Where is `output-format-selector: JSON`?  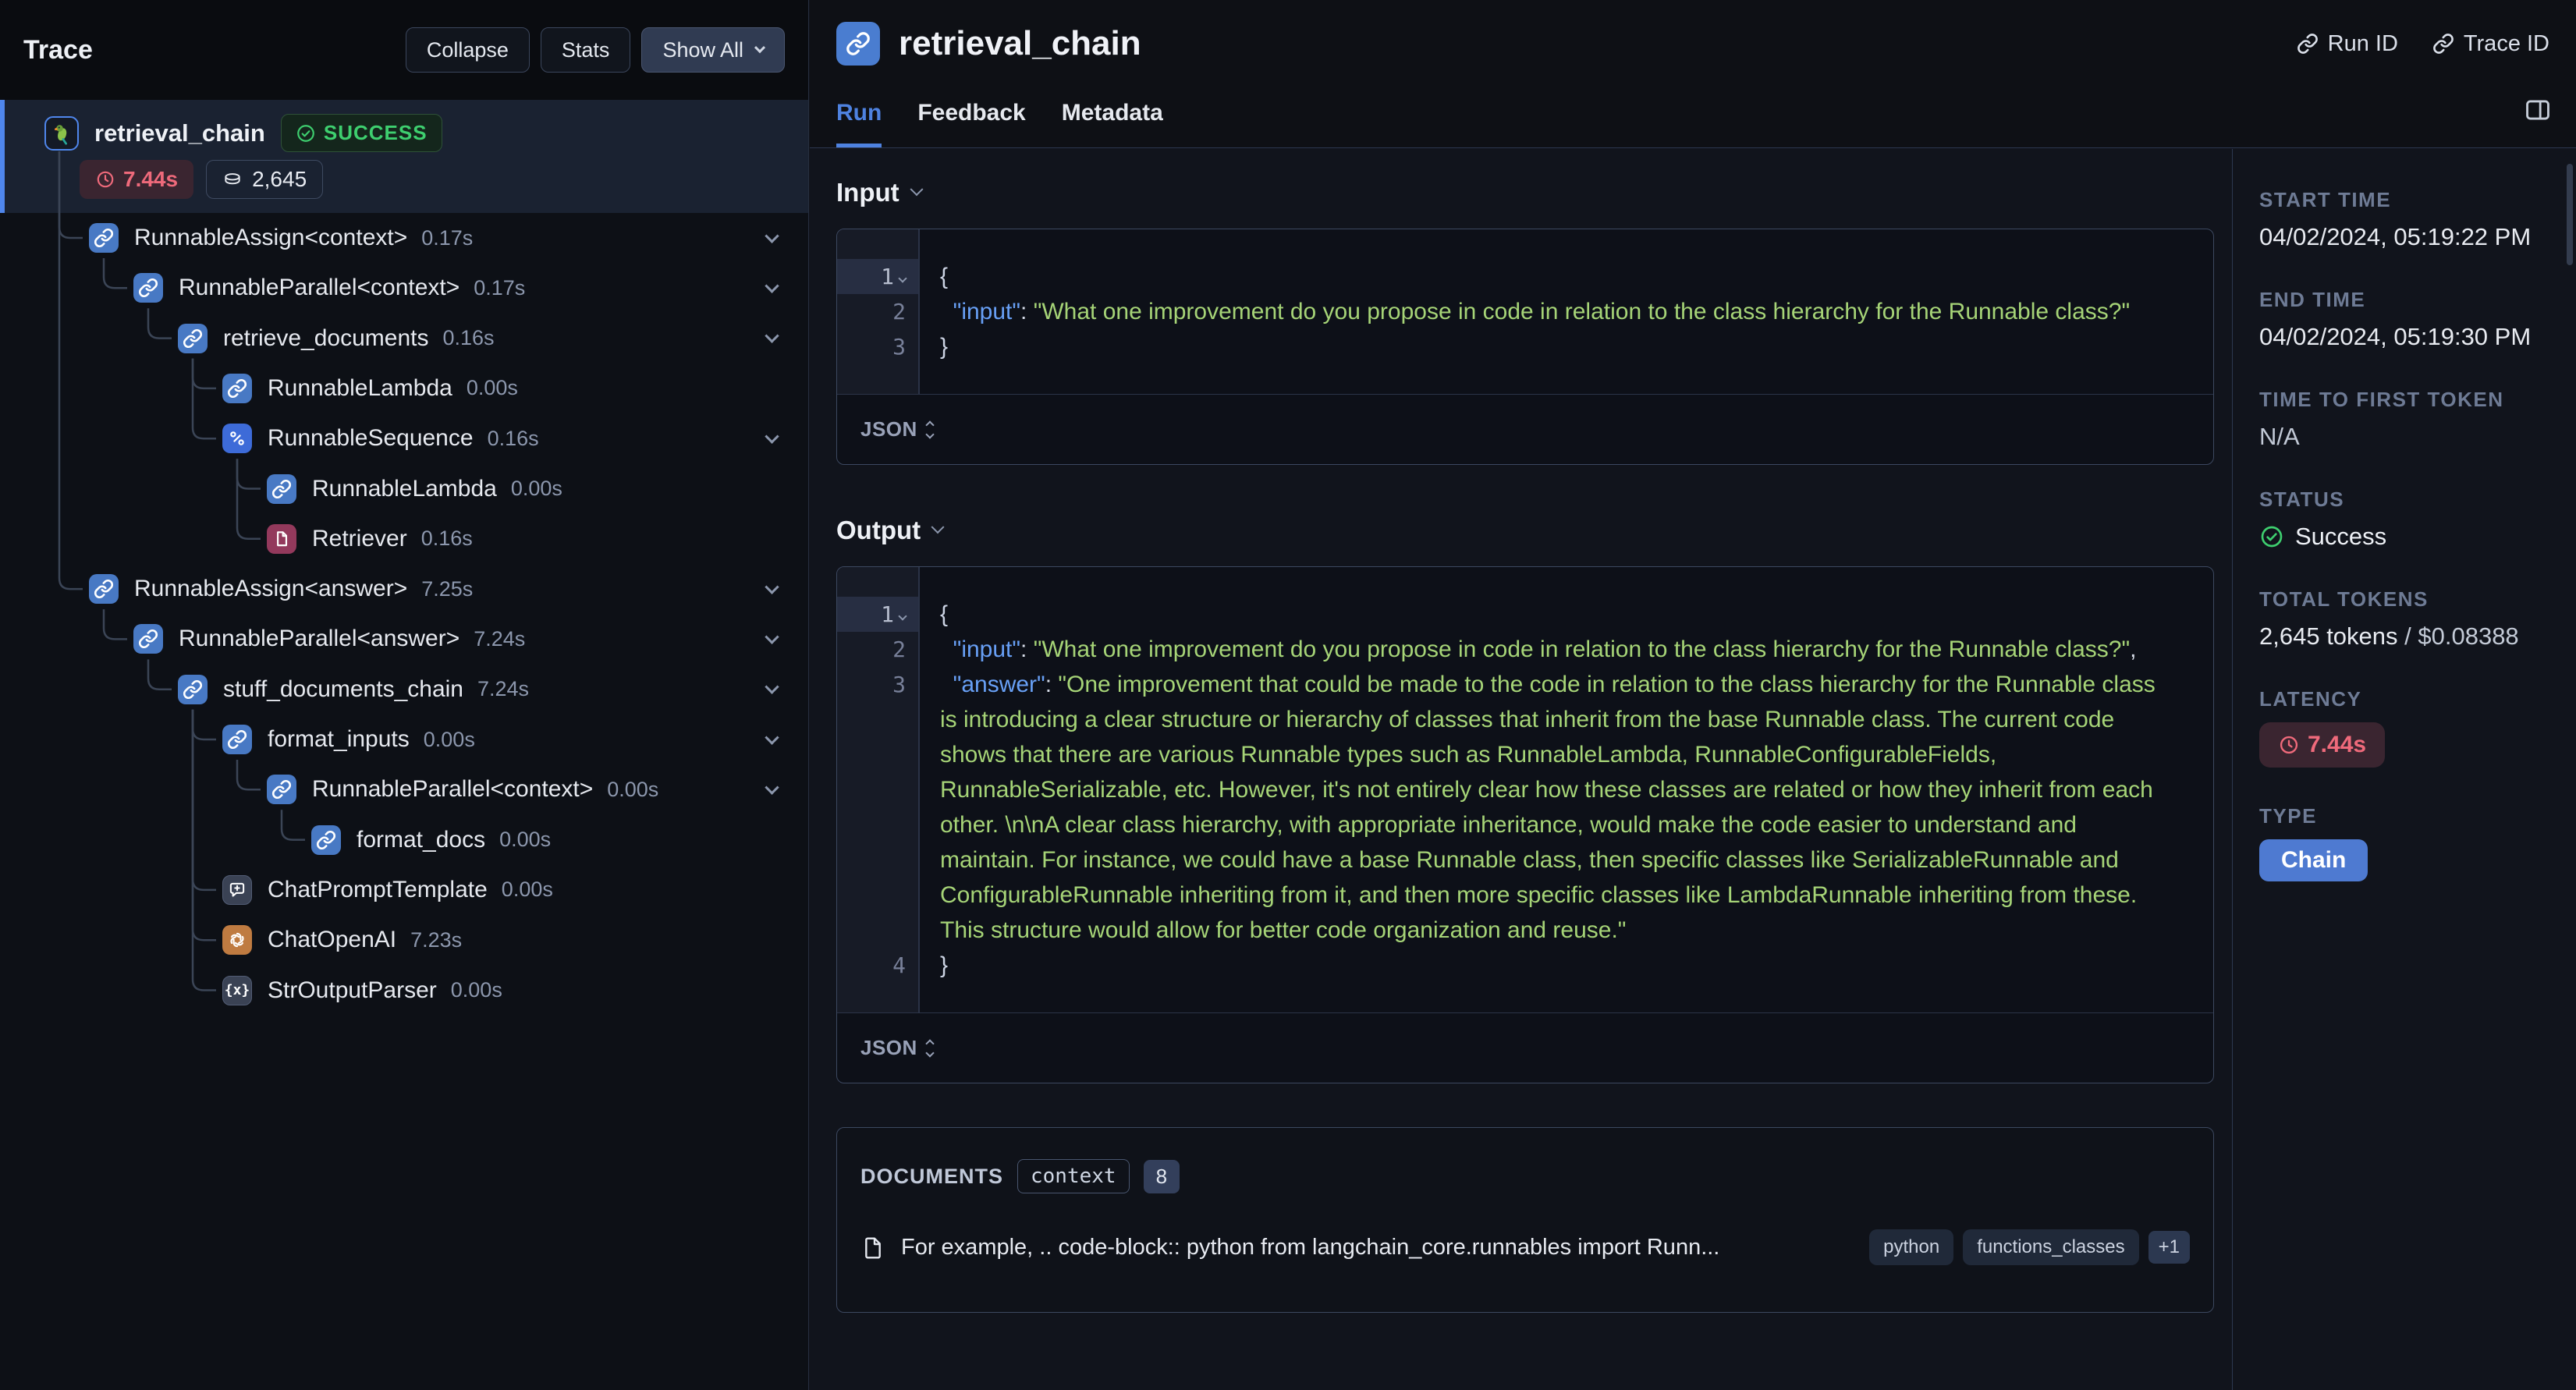
output-format-selector: JSON is located at coordinates (1525, 1047).